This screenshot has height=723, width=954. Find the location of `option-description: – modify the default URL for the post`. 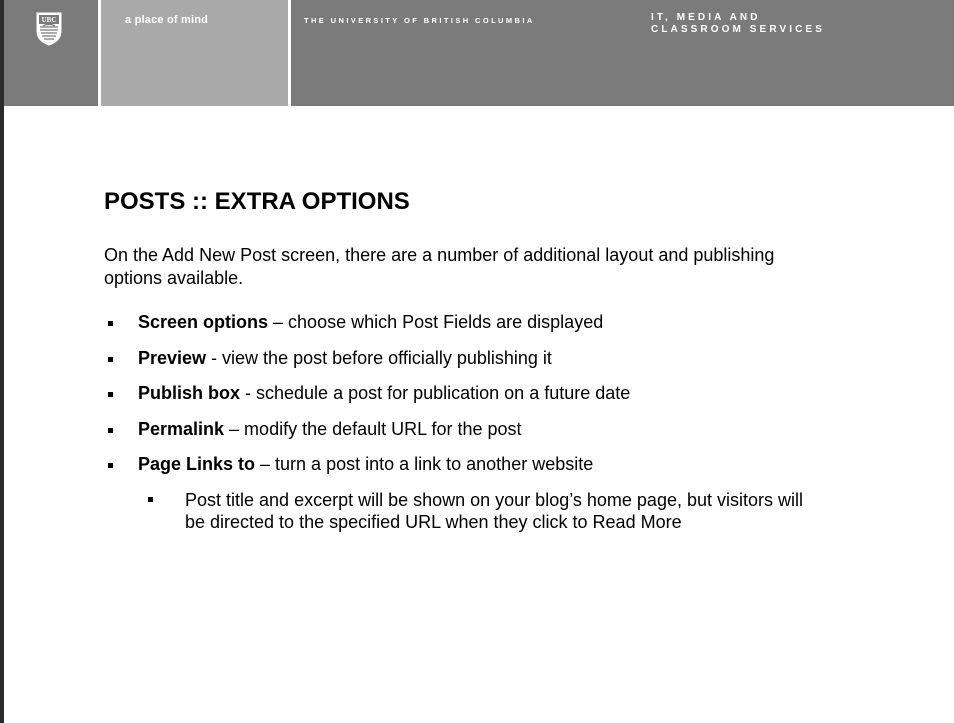

option-description: – modify the default URL for the post is located at coordinates (373, 428).